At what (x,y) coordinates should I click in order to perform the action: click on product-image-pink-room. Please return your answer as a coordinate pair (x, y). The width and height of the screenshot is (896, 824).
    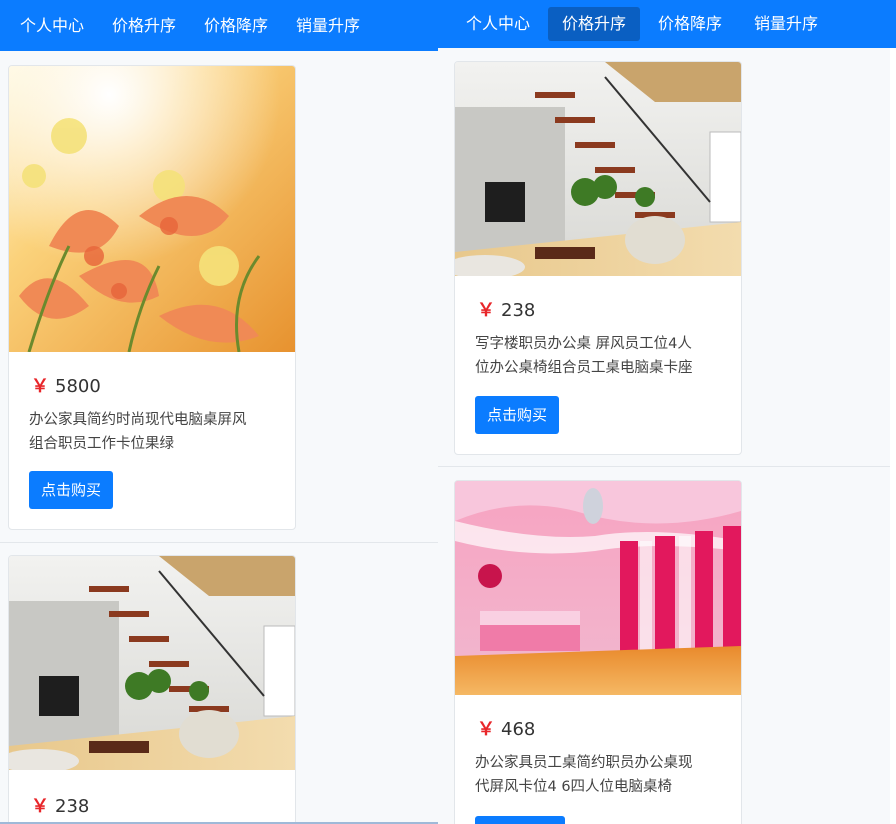
    Looking at the image, I should click on (598, 588).